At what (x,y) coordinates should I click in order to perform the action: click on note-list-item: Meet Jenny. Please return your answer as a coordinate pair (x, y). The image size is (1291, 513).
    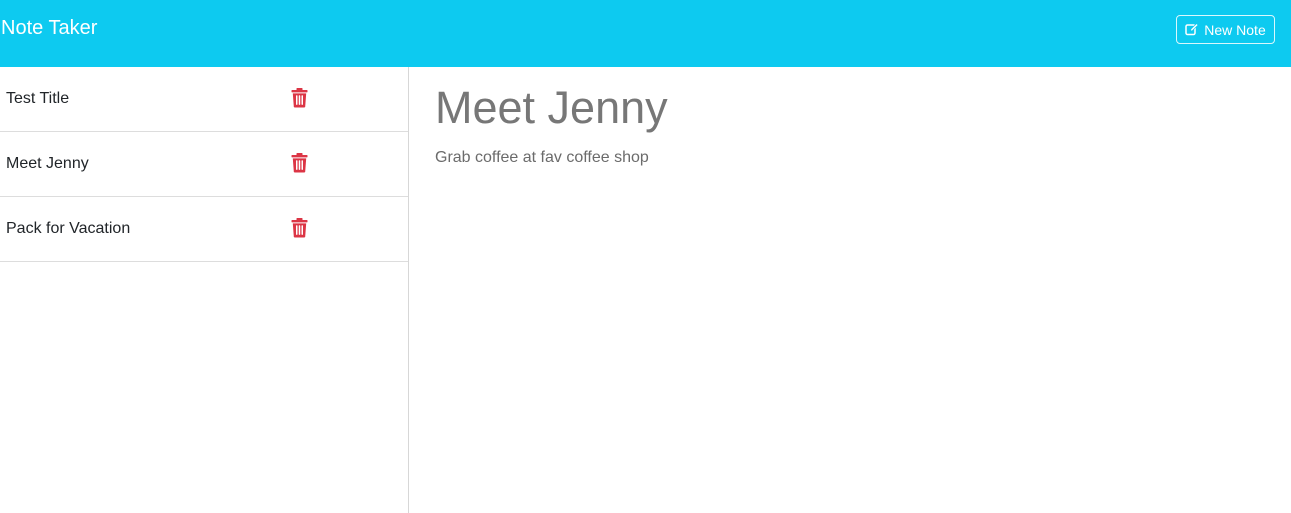
    Looking at the image, I should click on (204, 164).